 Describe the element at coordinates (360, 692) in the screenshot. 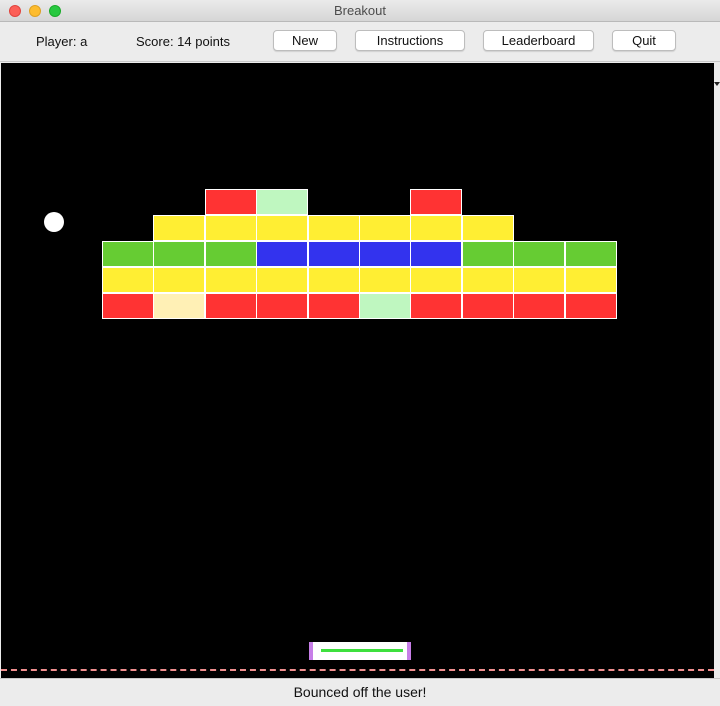

I see `status-bar: Bounced off the user!` at that location.